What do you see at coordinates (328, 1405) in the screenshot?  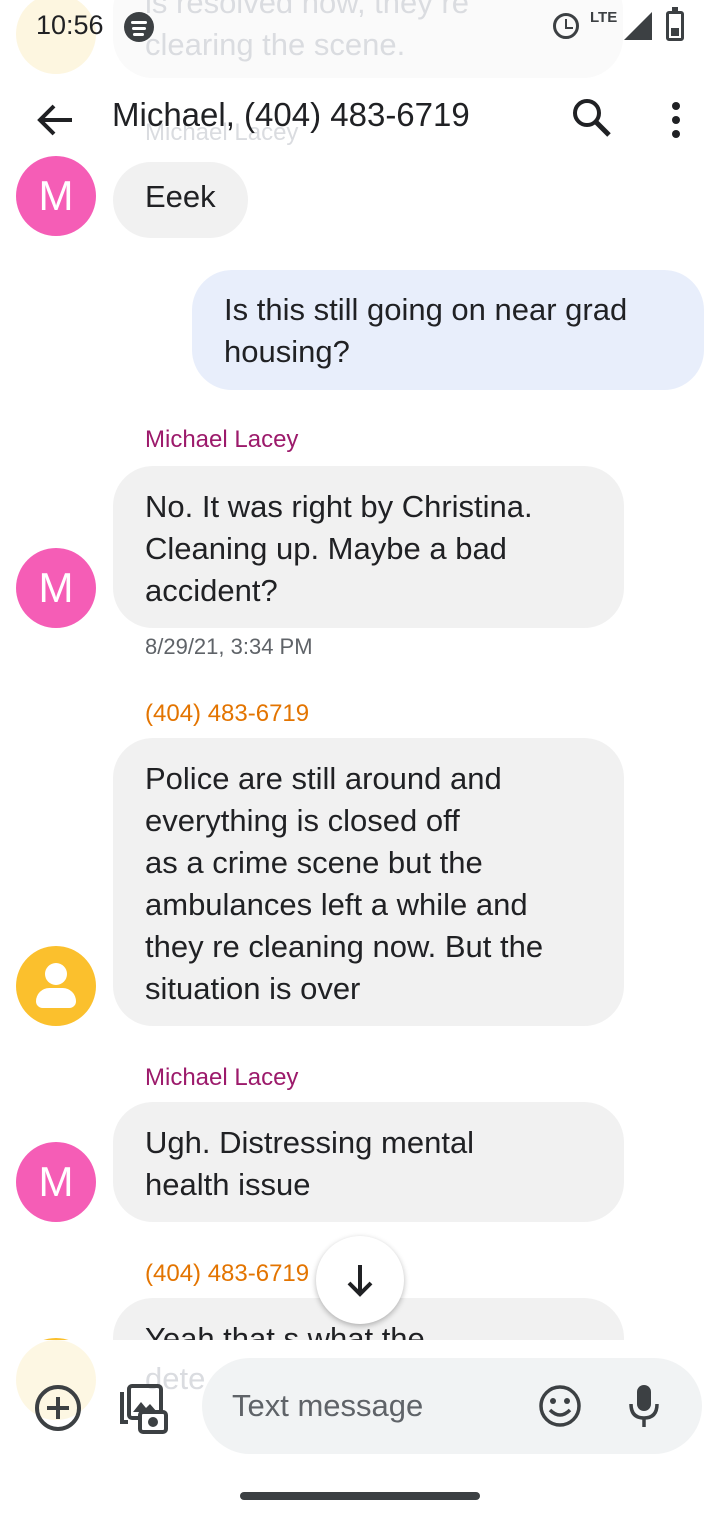 I see `compose-placeholder: Text message` at bounding box center [328, 1405].